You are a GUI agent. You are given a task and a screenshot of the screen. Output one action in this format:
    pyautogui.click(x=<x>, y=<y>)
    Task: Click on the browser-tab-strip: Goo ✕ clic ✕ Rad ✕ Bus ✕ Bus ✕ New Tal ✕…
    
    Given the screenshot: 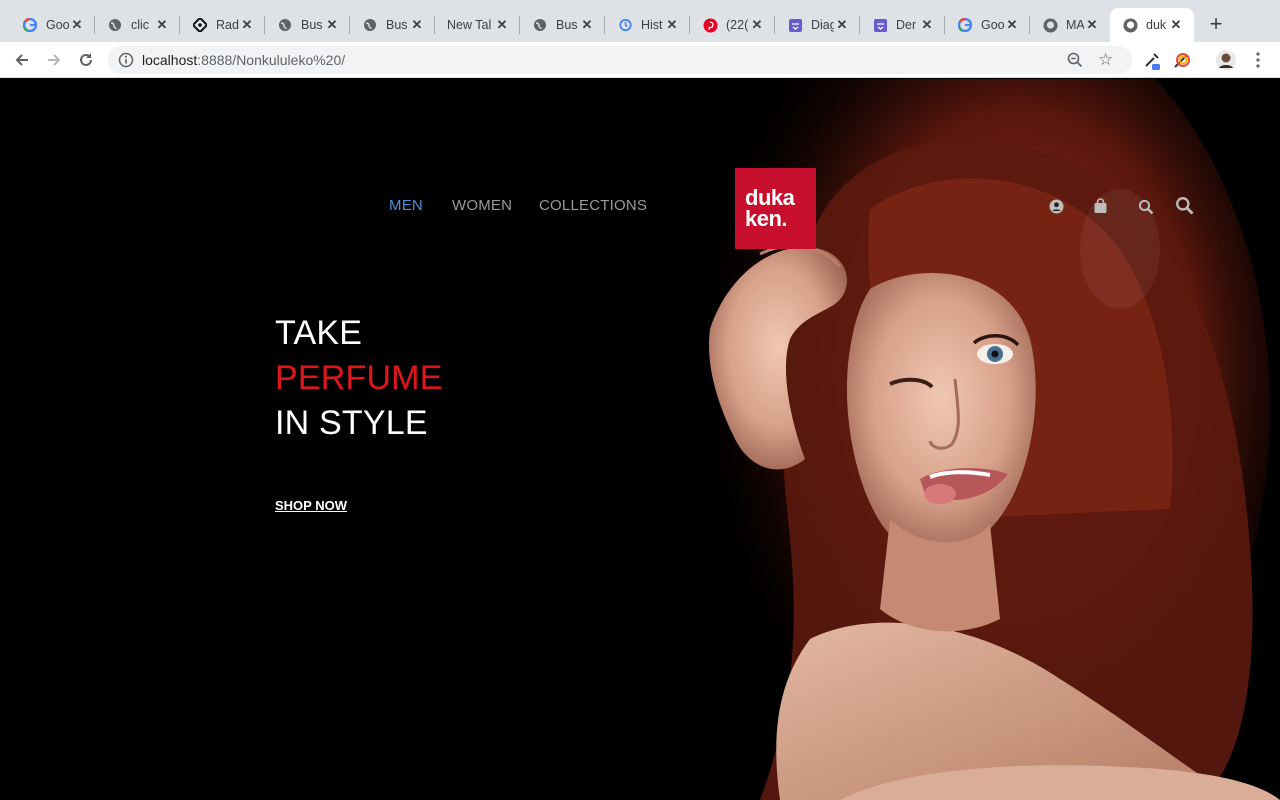 What is the action you would take?
    pyautogui.click(x=640, y=21)
    